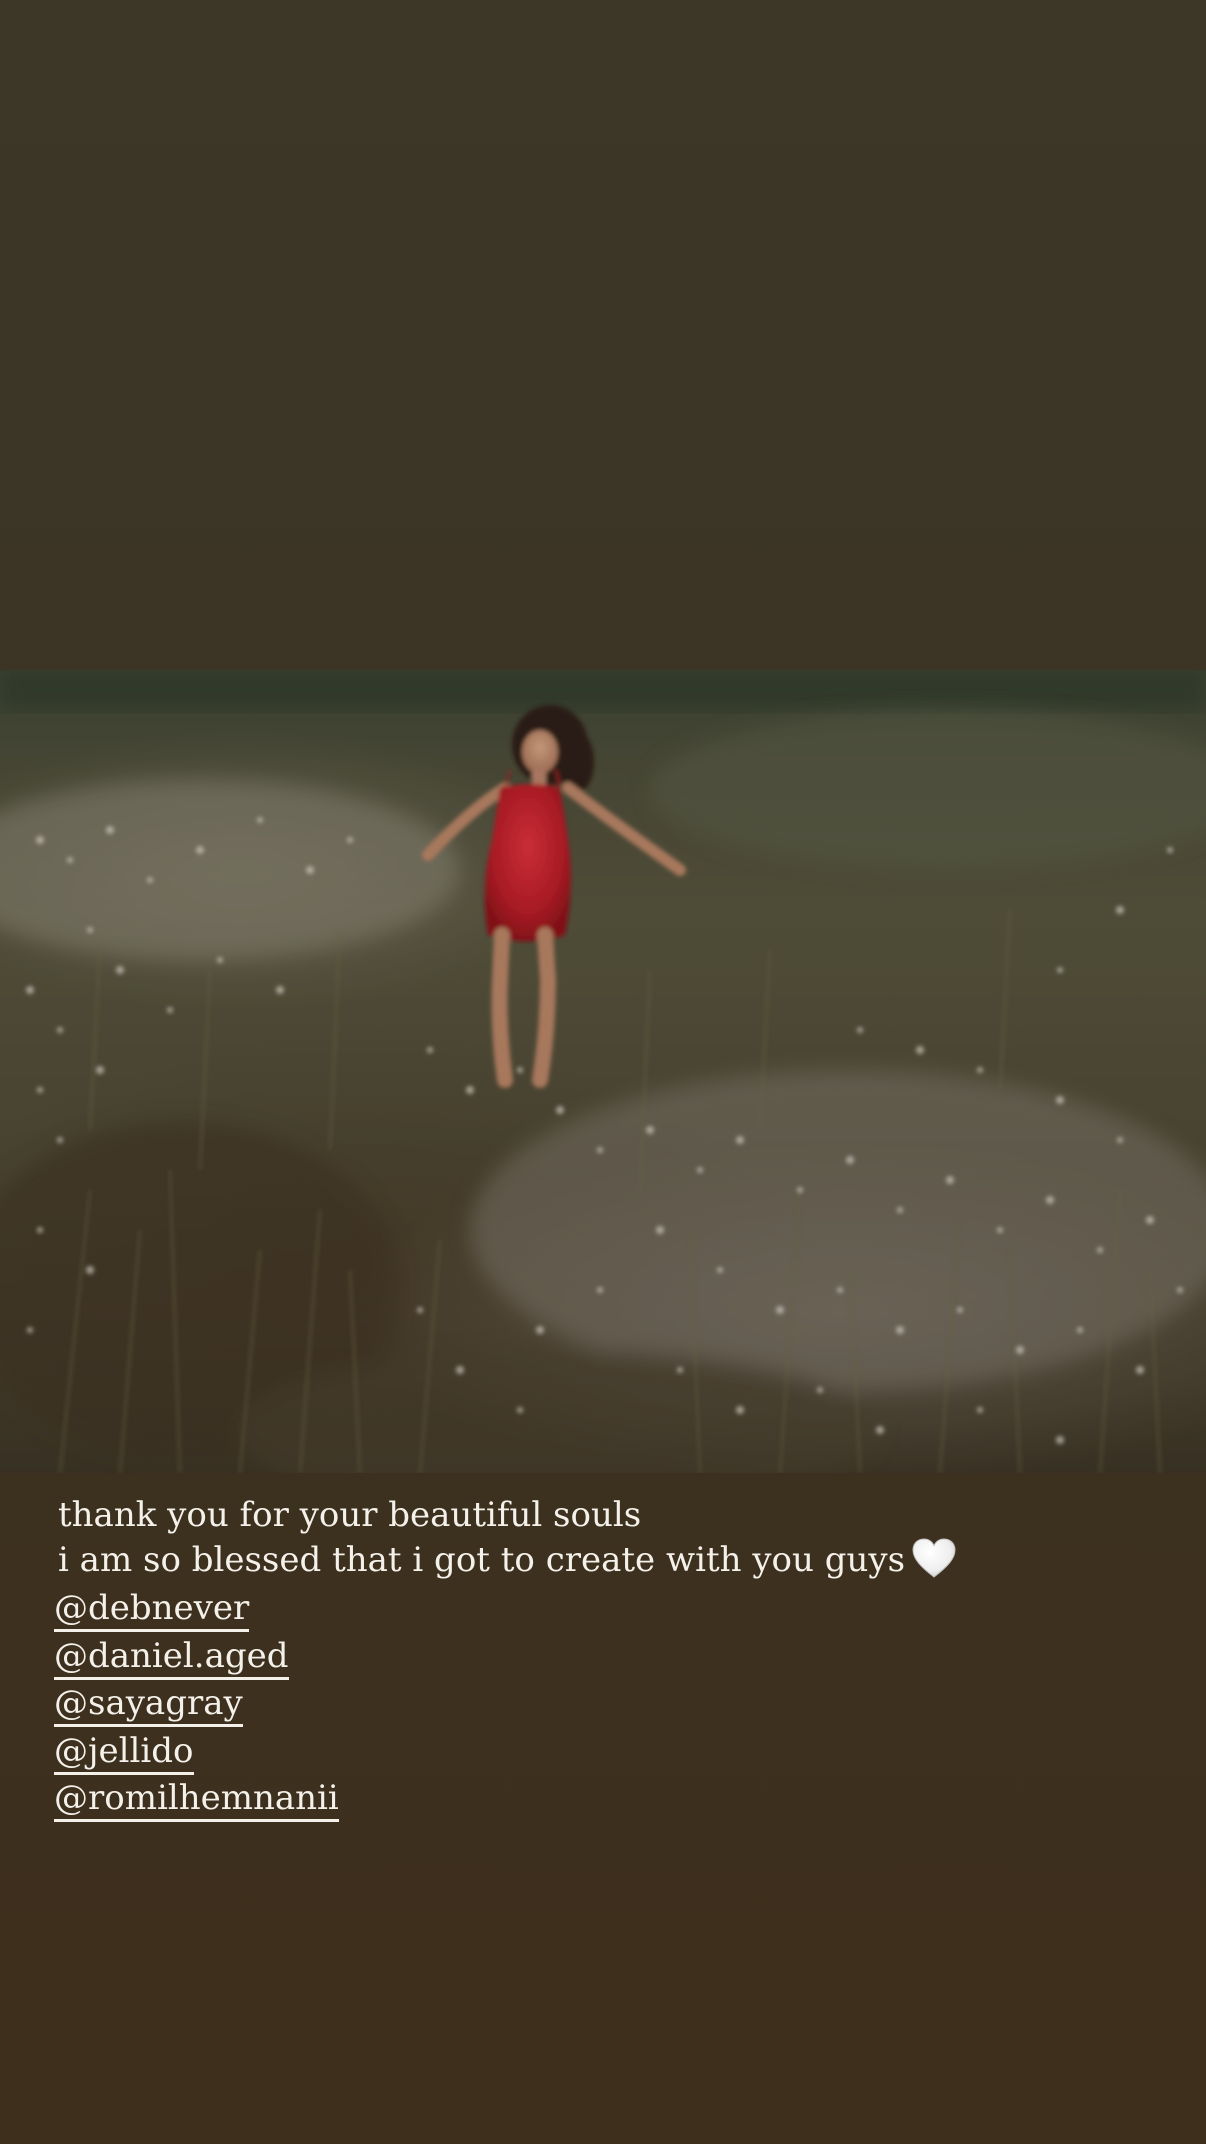 The image size is (1206, 2144). Describe the element at coordinates (934, 1558) in the screenshot. I see `white-heart-icon` at that location.